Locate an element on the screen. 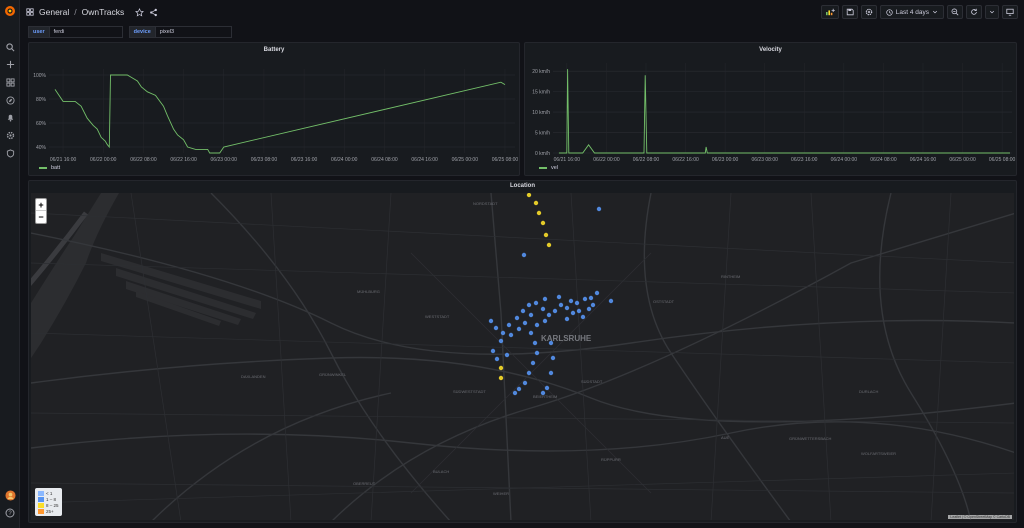 This screenshot has width=1024, height=528. save-dashboard-button is located at coordinates (849, 12).